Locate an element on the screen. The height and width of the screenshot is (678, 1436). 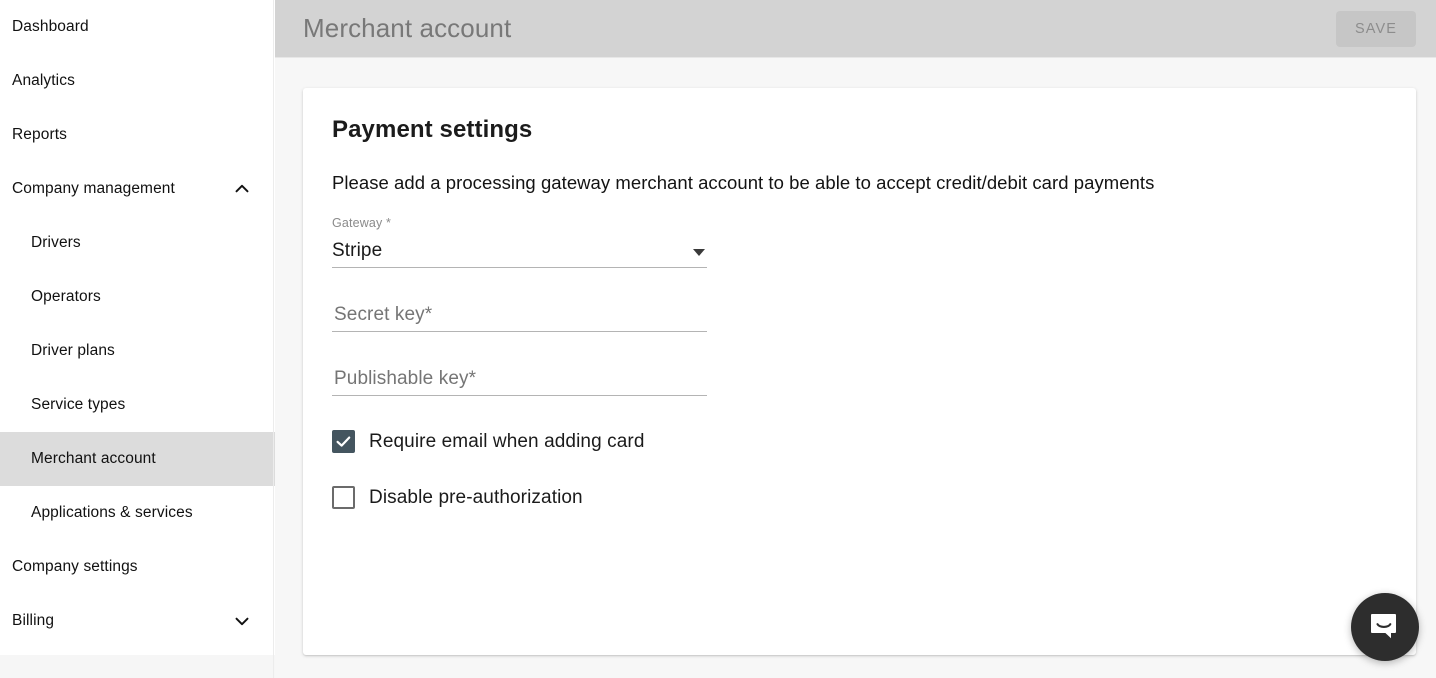
sidebar-item-label: Service types is located at coordinates (78, 404).